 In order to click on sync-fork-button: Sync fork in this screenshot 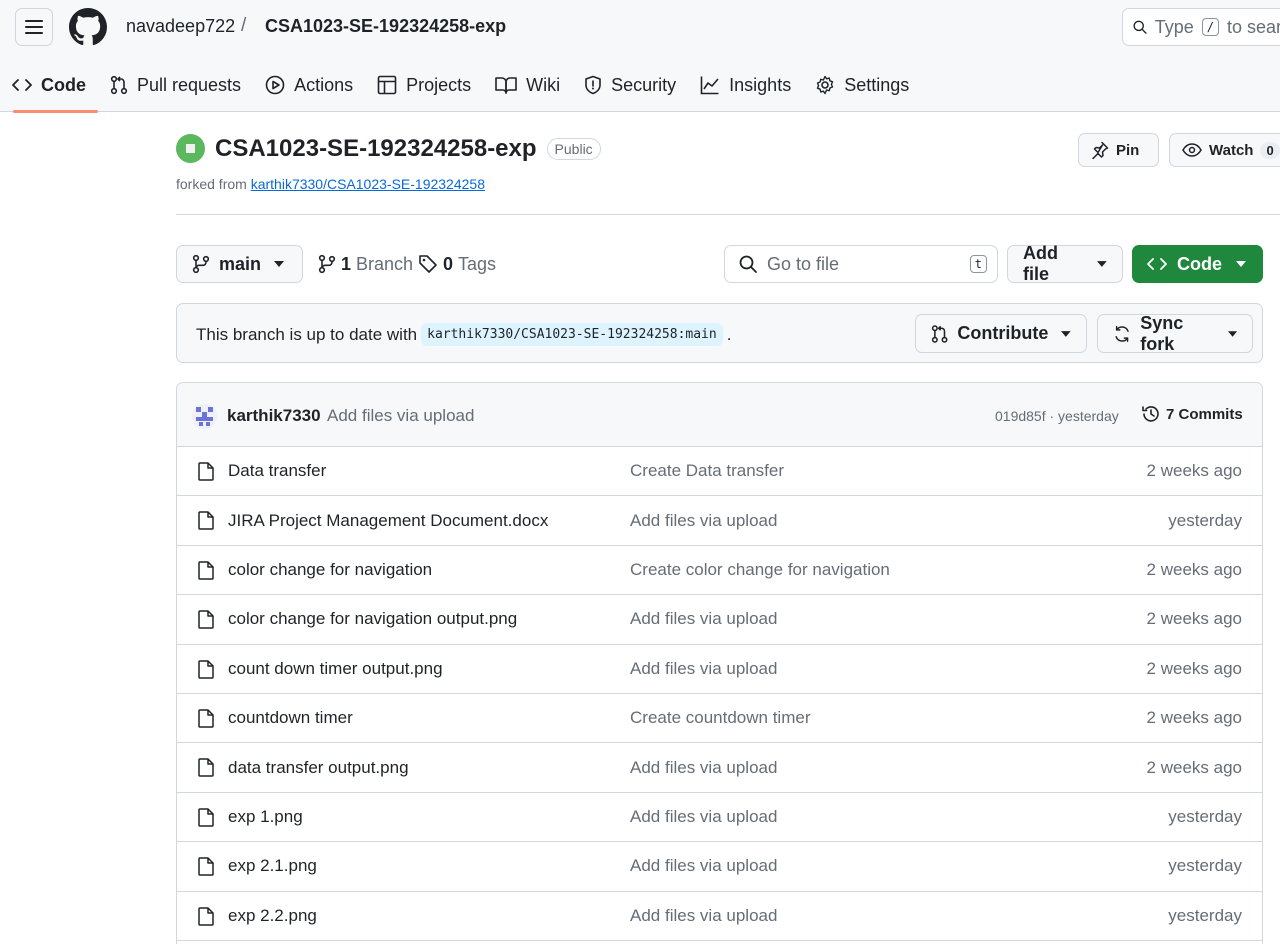, I will do `click(1175, 333)`.